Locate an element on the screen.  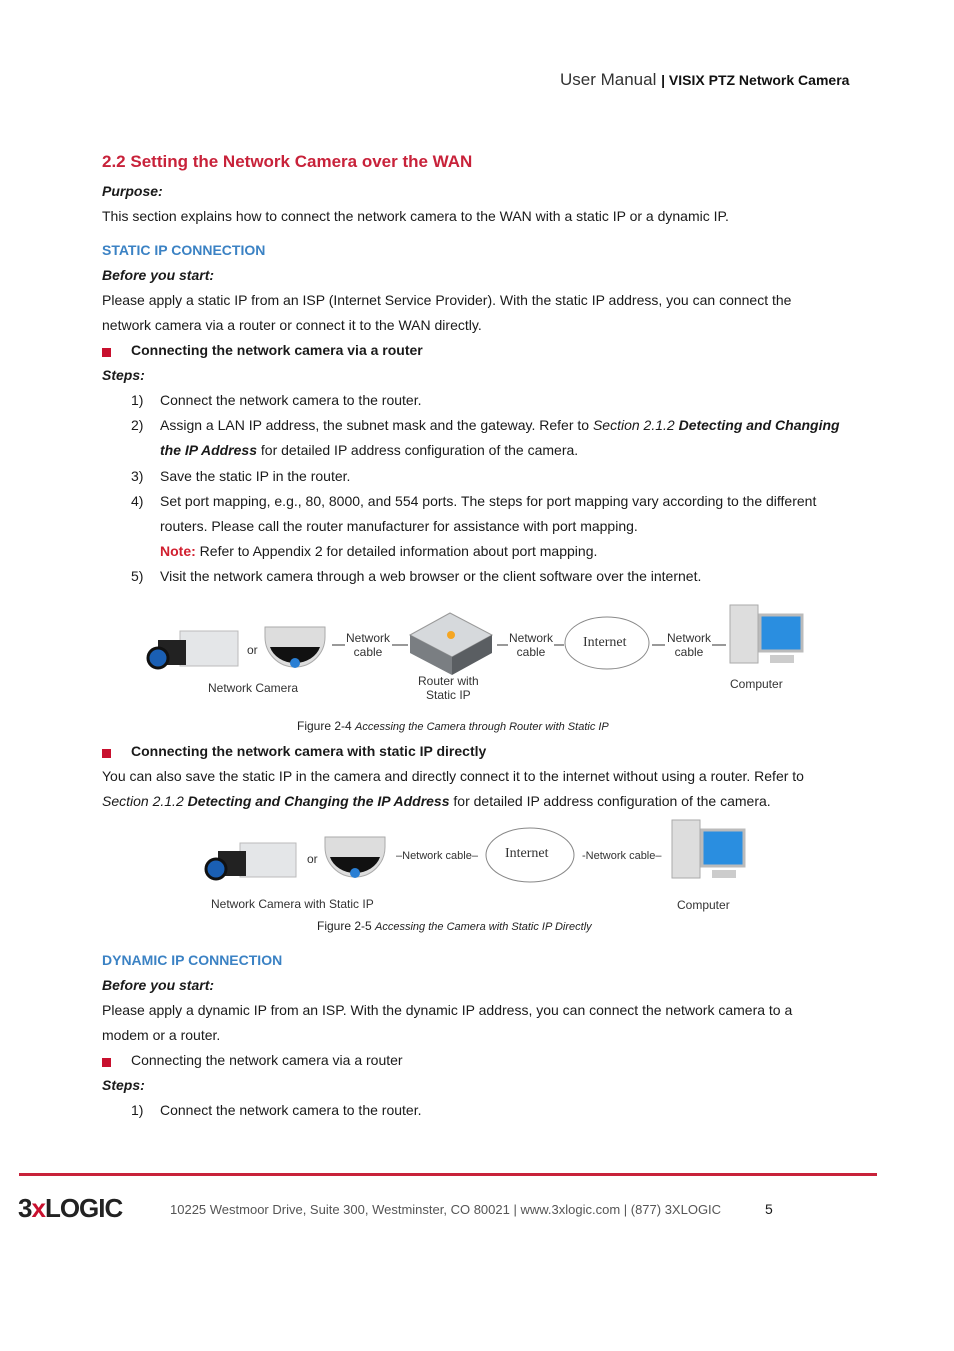
dynamic-text: modem or a router. is located at coordinates (161, 1035).